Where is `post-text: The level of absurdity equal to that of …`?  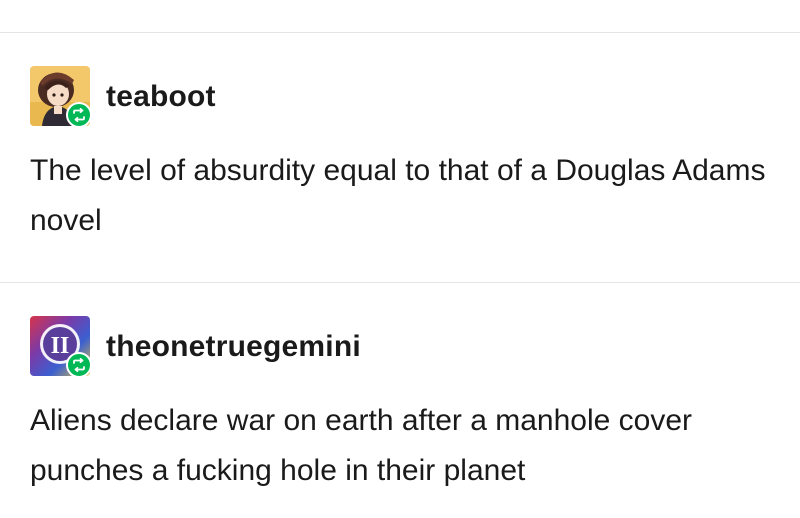
post-text: The level of absurdity equal to that of … is located at coordinates (398, 195).